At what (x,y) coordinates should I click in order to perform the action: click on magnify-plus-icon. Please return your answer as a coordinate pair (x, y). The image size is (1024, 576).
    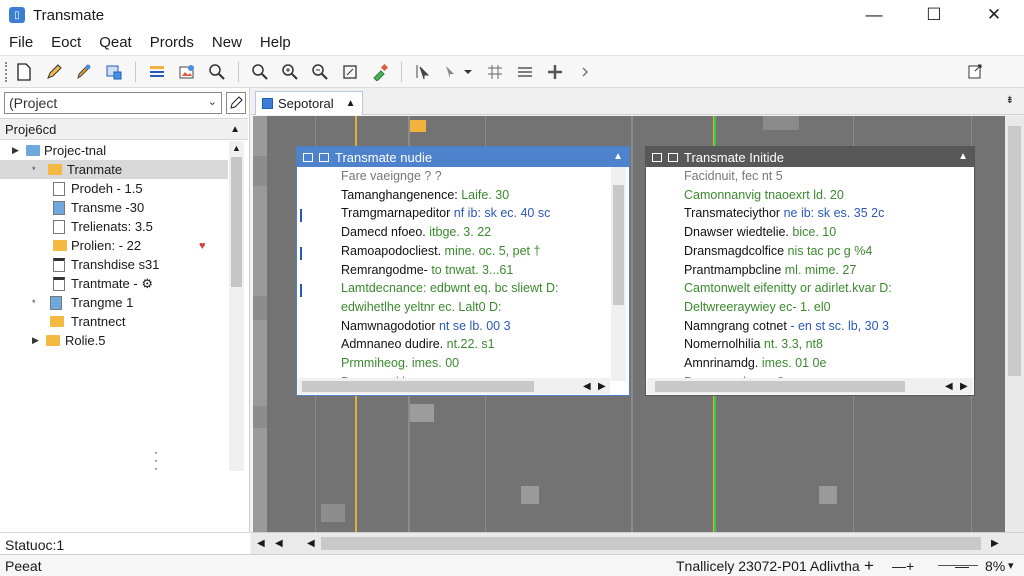
    Looking at the image, I should click on (290, 72).